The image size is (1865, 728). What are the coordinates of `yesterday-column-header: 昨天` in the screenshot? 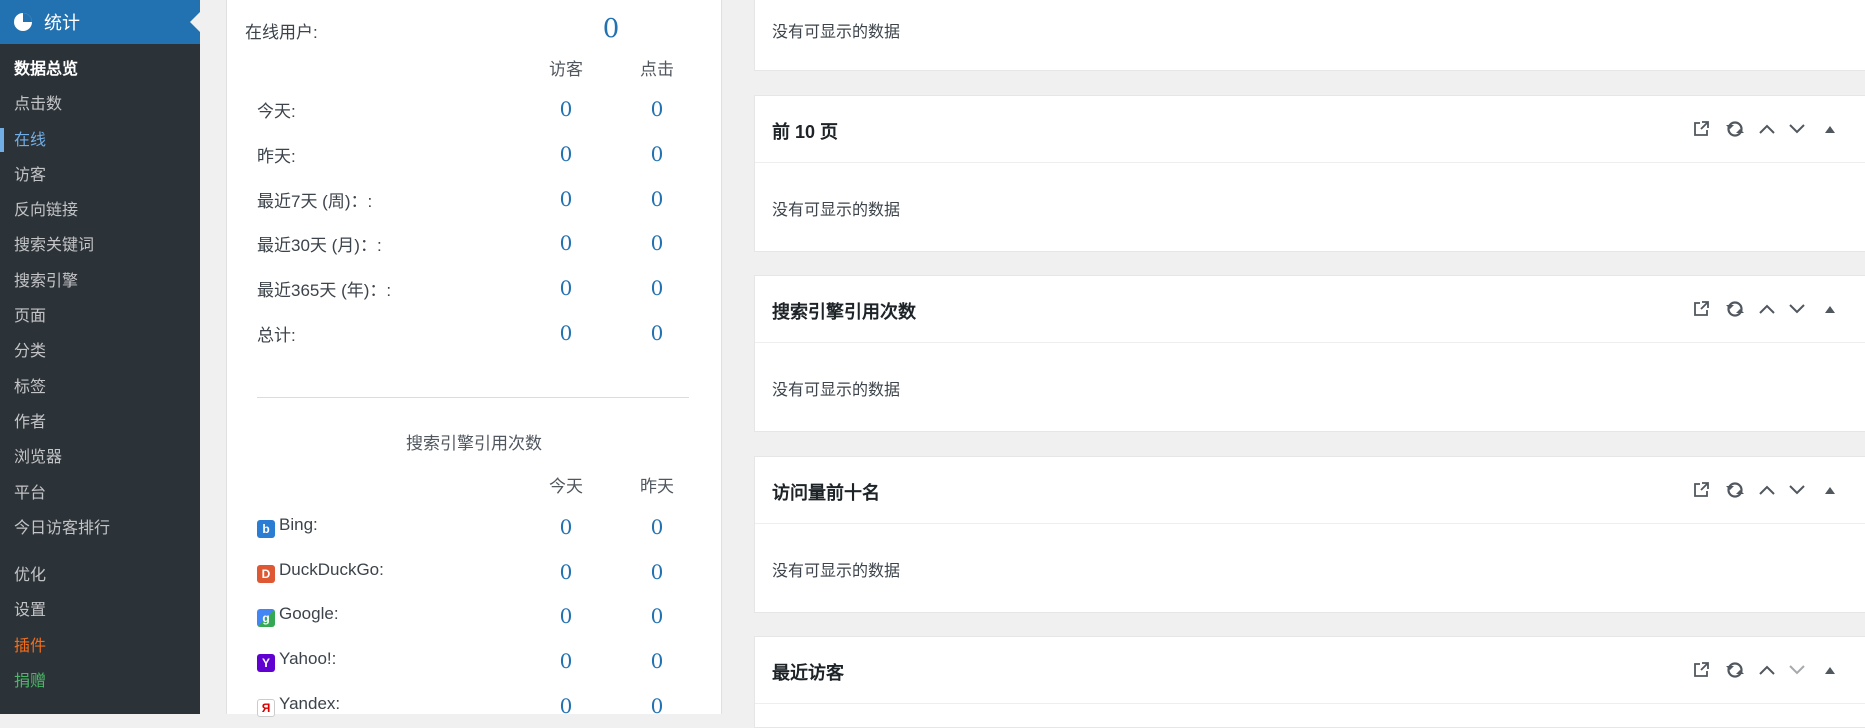 It's located at (657, 486).